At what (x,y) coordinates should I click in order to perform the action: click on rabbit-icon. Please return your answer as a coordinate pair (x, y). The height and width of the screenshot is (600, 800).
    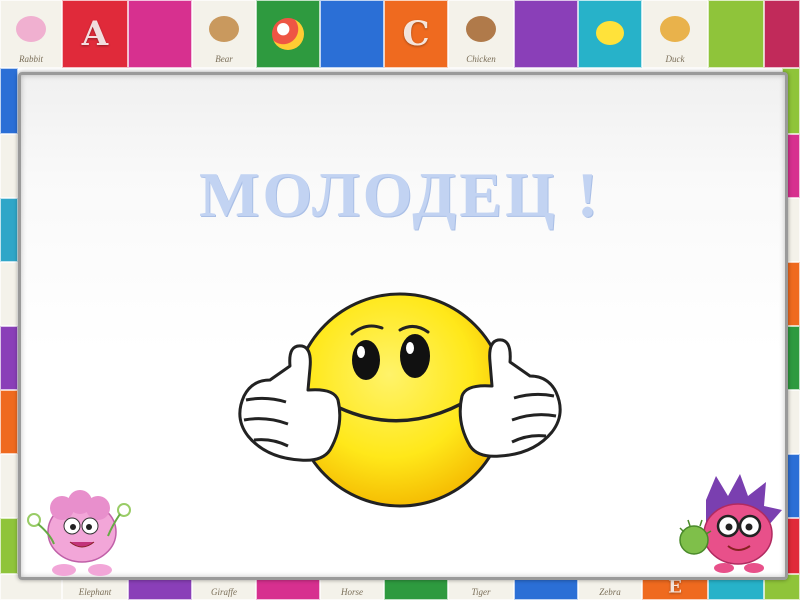
    Looking at the image, I should click on (31, 28).